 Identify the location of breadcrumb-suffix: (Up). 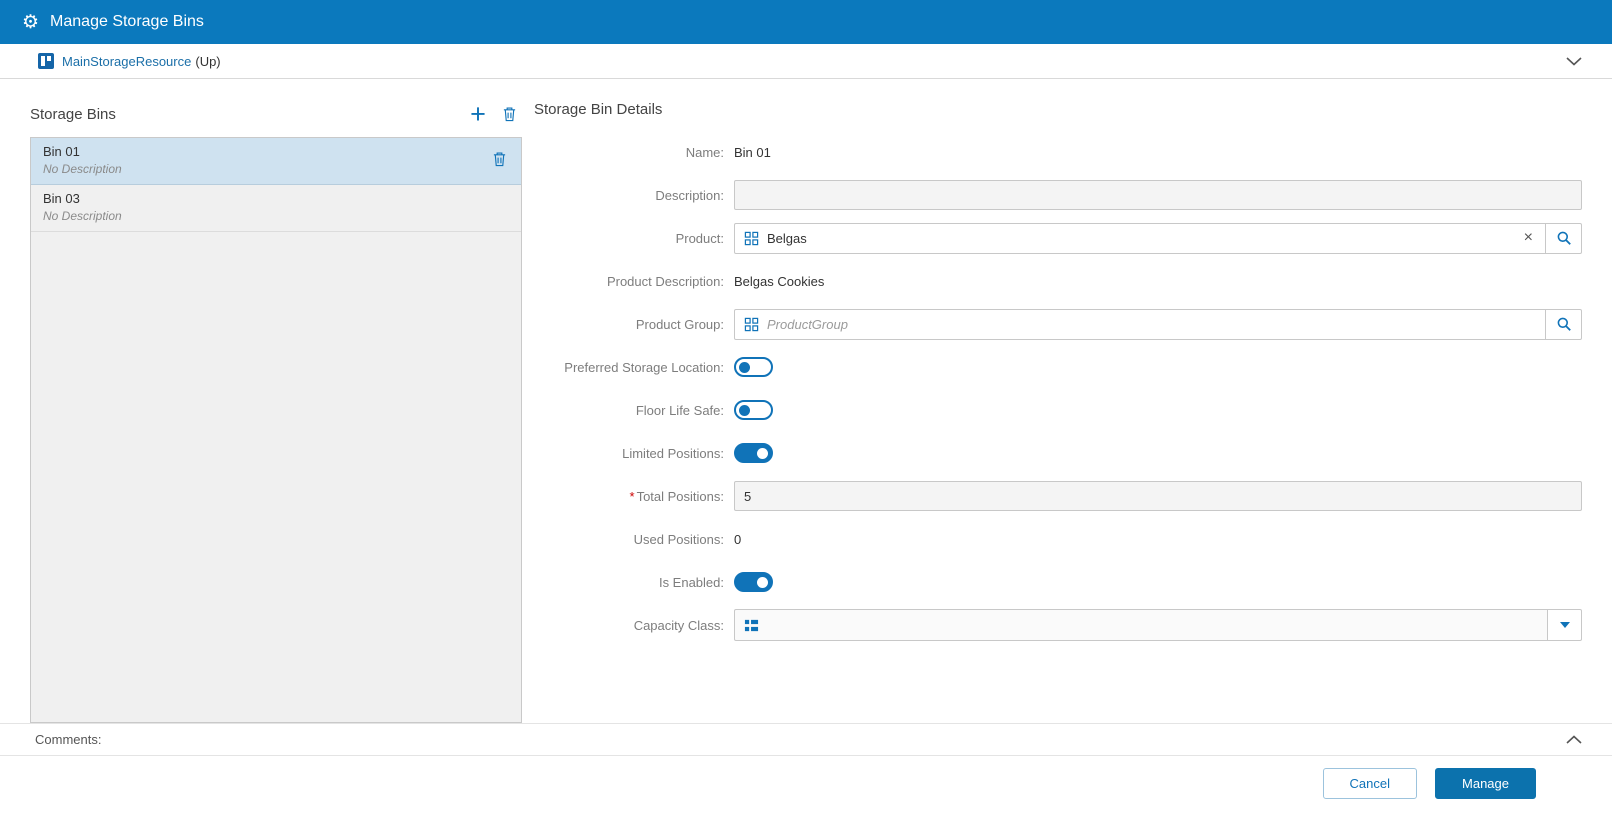
(208, 61).